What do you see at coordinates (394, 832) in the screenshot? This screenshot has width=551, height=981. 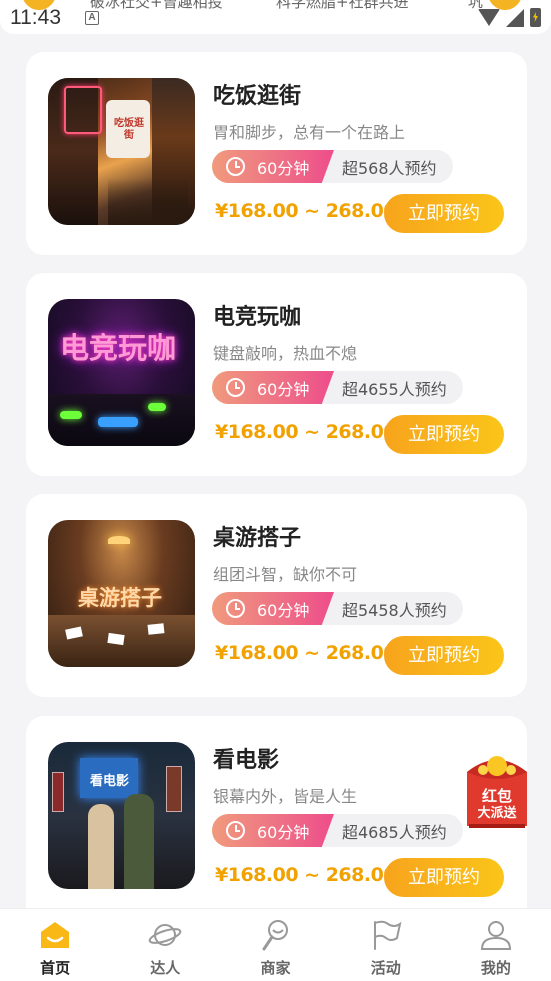 I see `booking-count: 超4685人预约` at bounding box center [394, 832].